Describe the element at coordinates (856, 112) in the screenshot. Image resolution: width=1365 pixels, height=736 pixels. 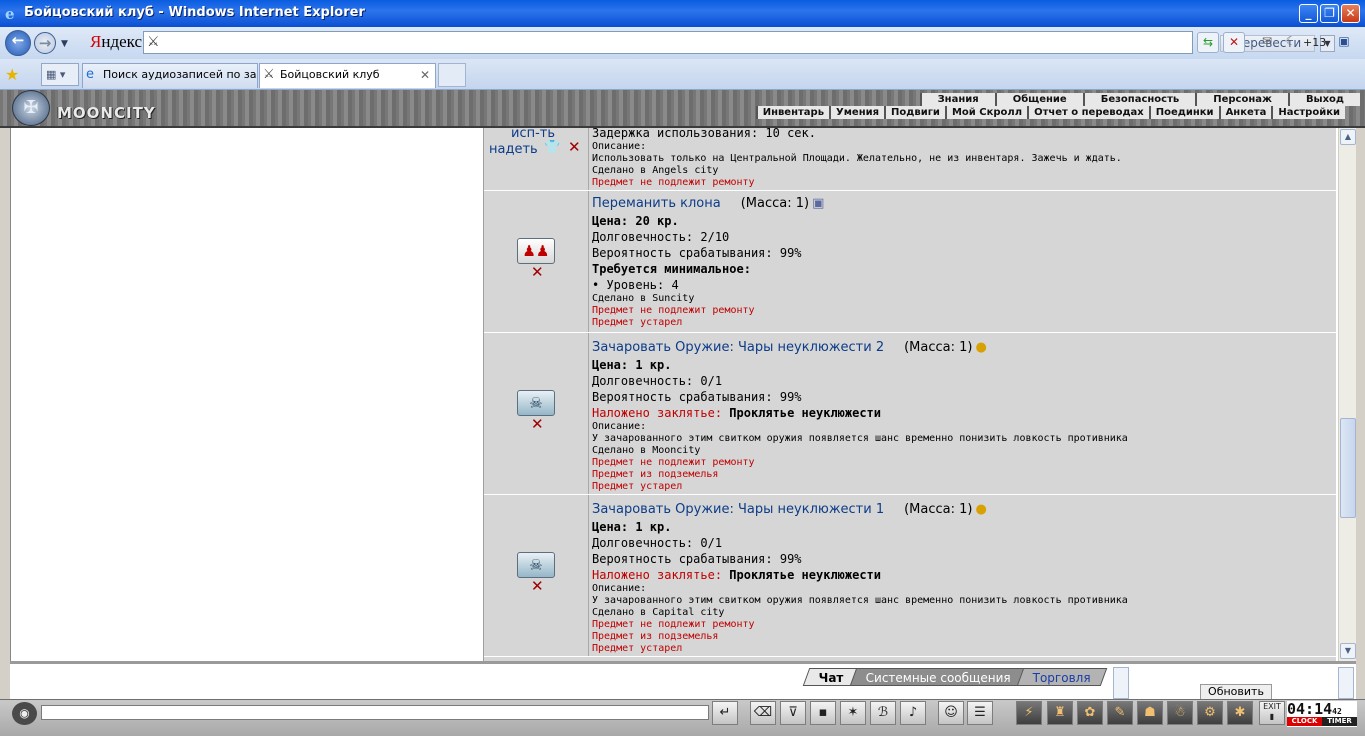
I see `submenu-skills: Умения` at that location.